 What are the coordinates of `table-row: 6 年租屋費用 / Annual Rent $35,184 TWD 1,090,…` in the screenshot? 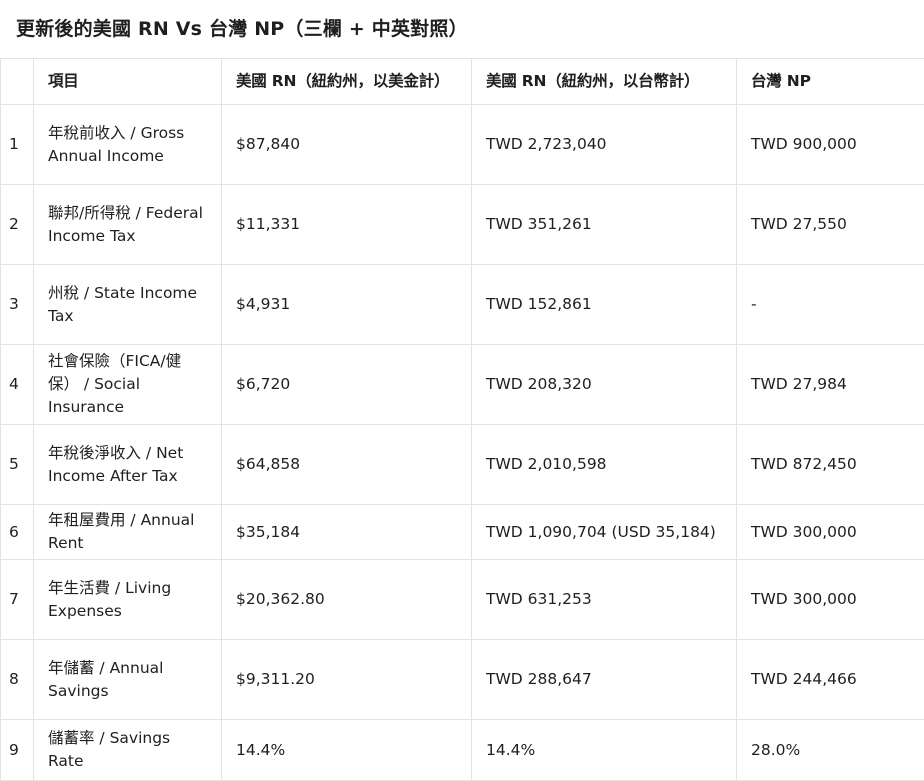 It's located at (462, 532).